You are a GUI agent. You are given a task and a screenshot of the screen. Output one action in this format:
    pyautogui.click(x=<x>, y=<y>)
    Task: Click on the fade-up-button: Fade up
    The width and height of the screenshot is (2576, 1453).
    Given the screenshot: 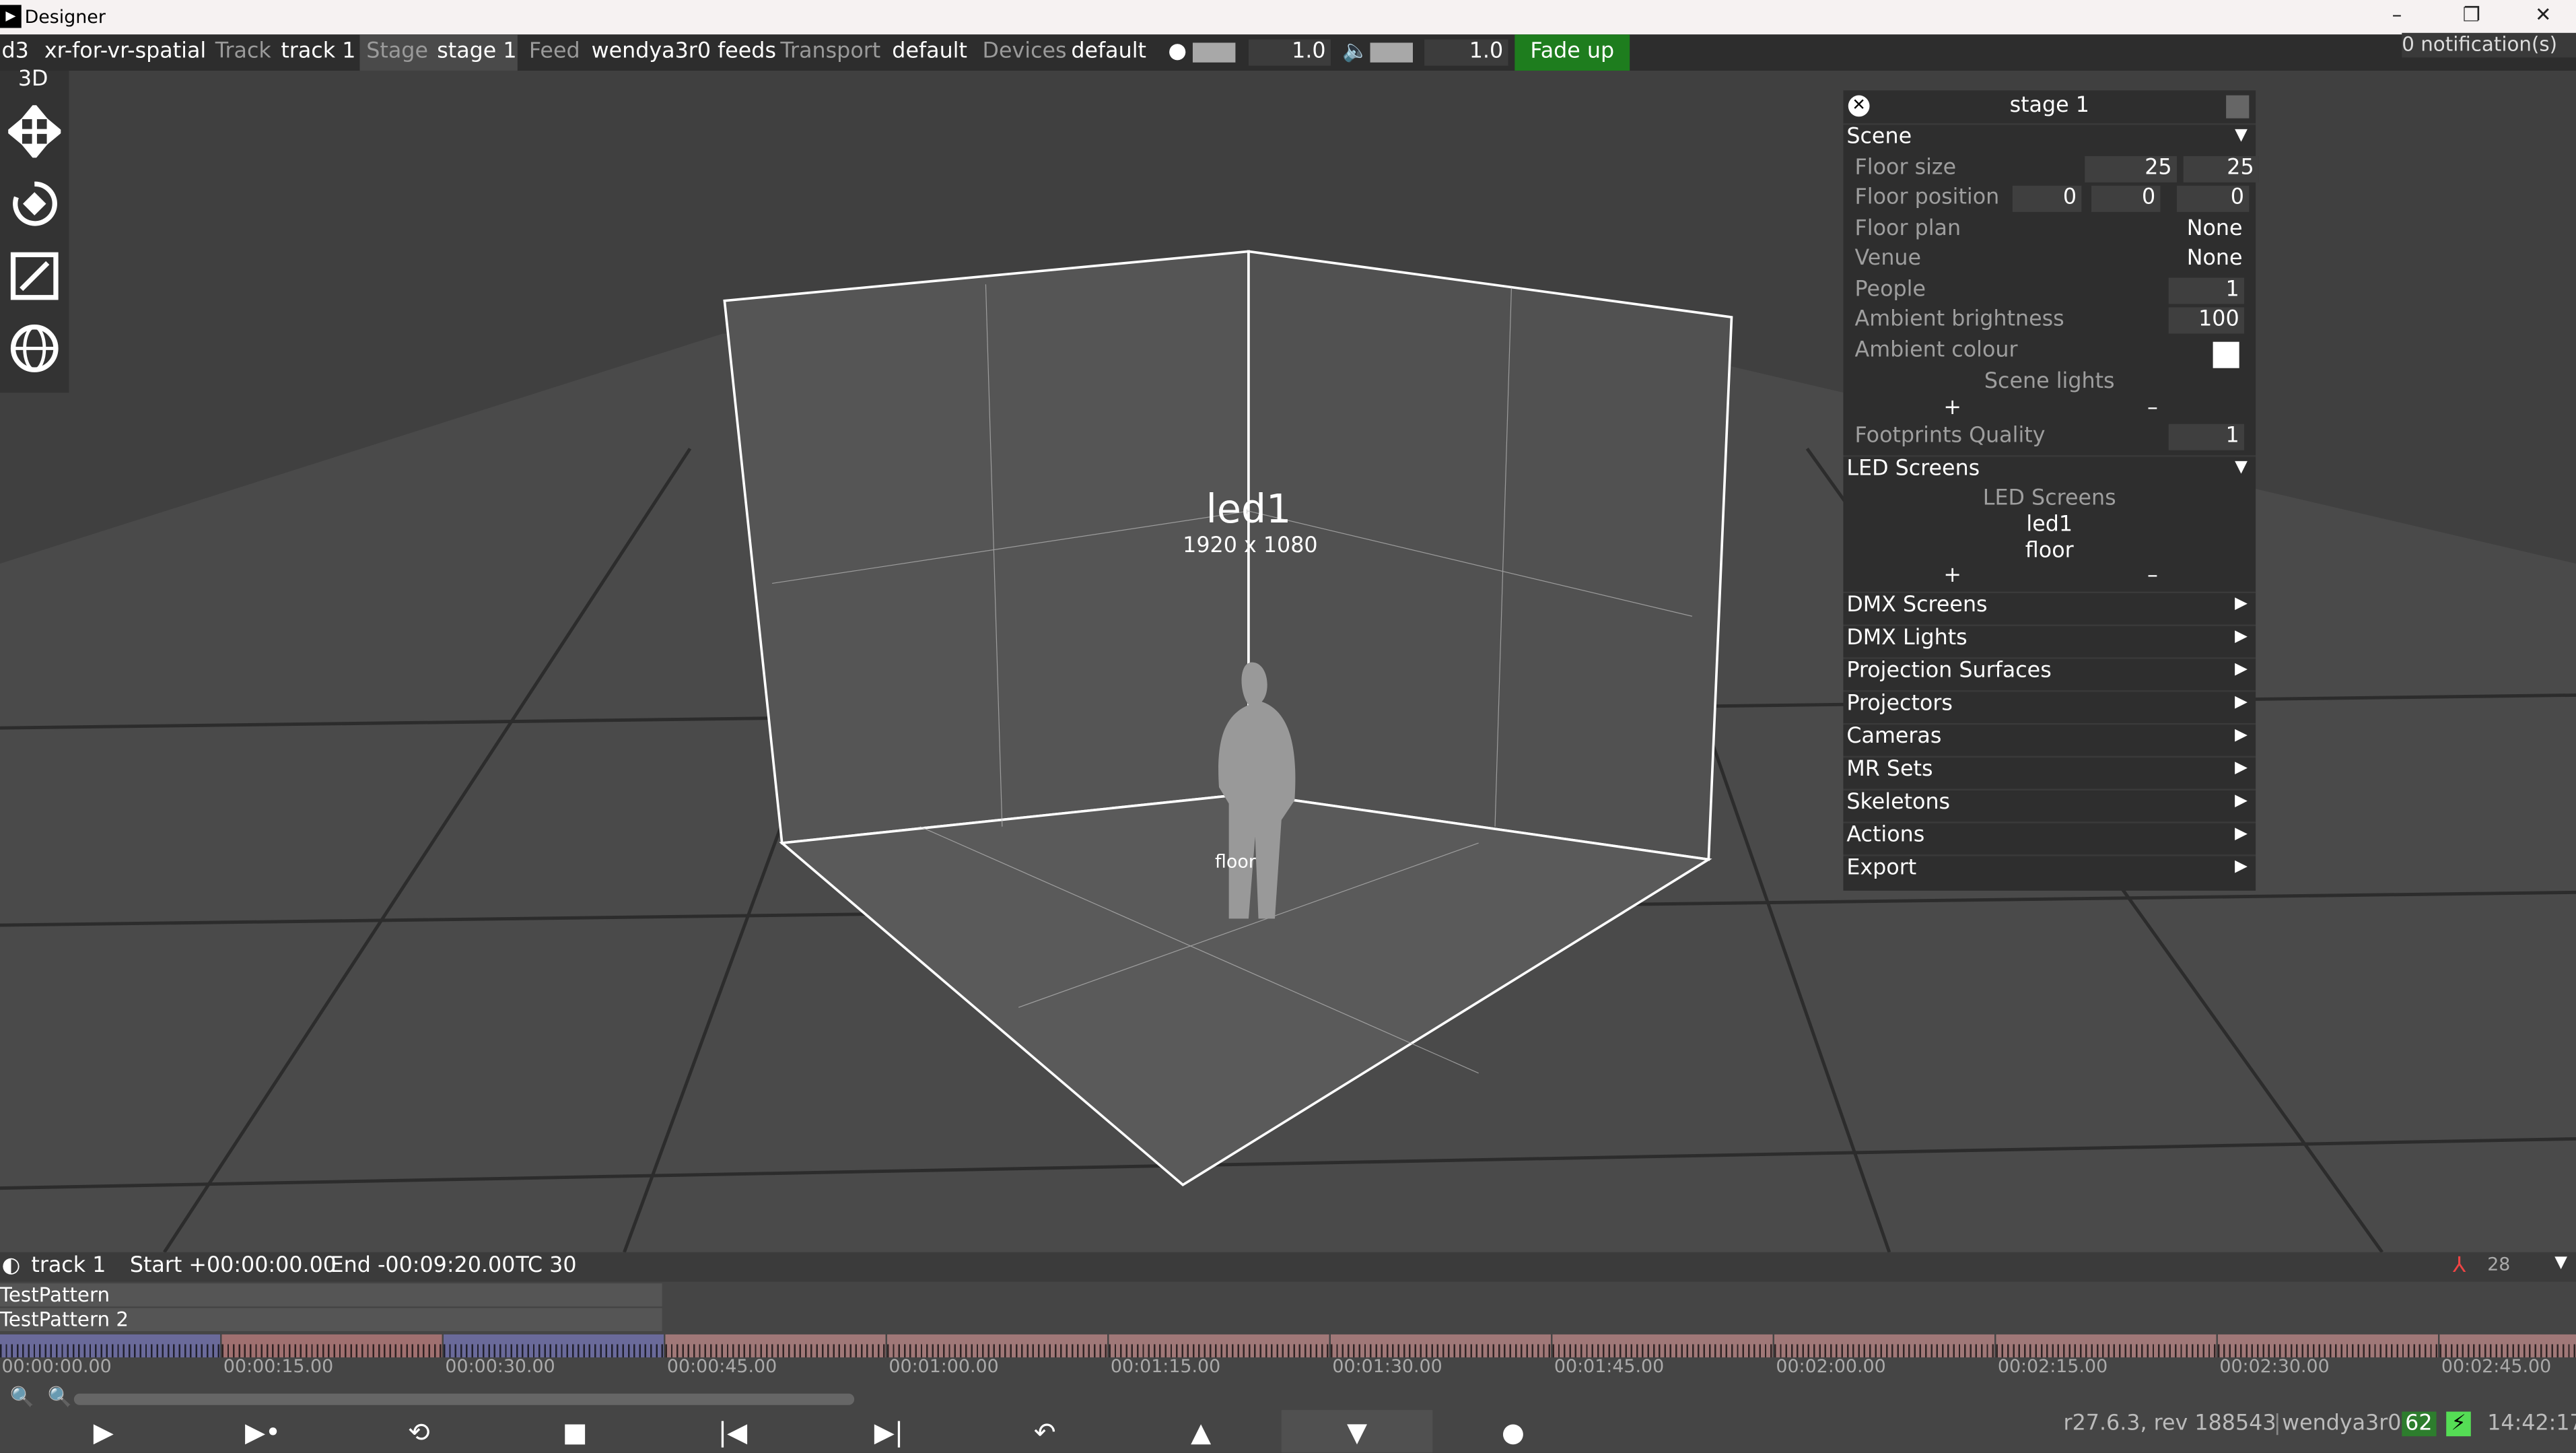 What is the action you would take?
    pyautogui.click(x=1572, y=52)
    